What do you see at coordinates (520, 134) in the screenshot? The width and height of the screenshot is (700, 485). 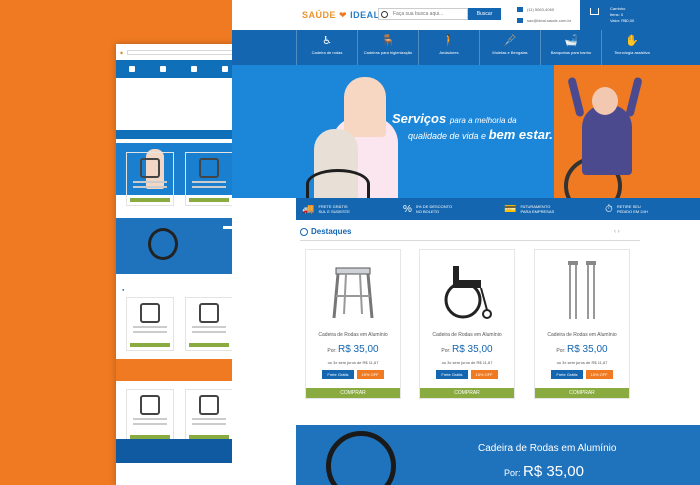 I see `hero-word-bem-estar: bem estar.` at bounding box center [520, 134].